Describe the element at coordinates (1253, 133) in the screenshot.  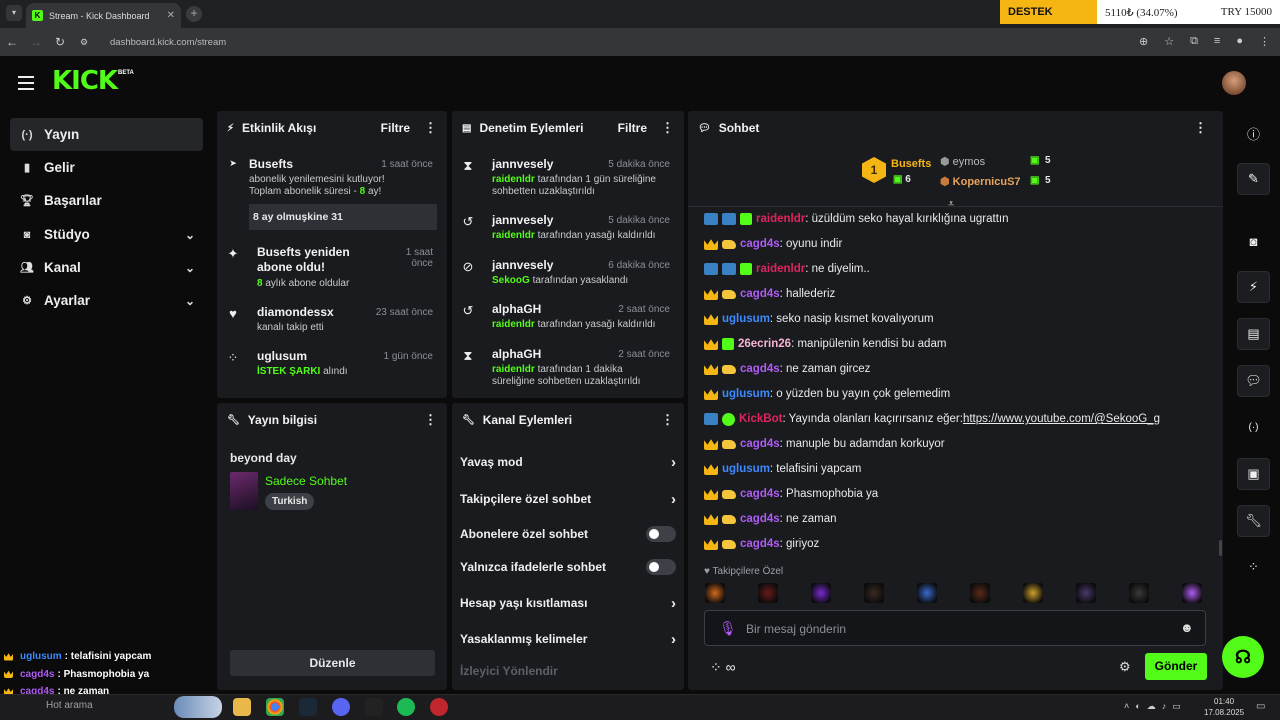
I see `info-icon: ⓘ` at that location.